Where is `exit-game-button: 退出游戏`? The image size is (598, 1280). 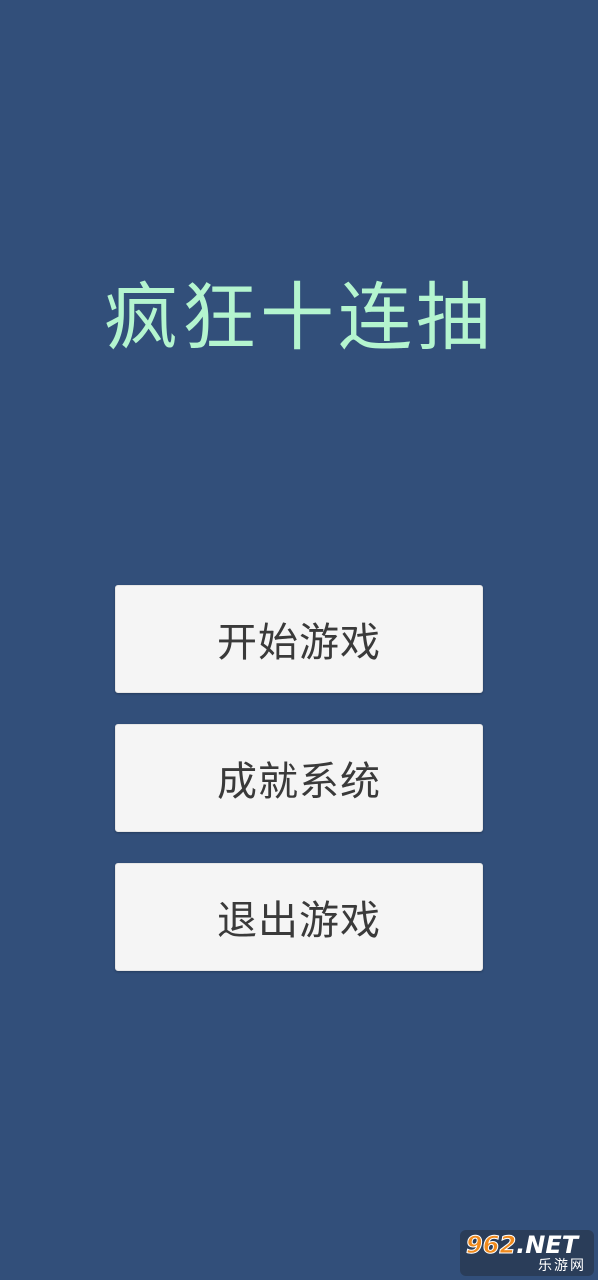
exit-game-button: 退出游戏 is located at coordinates (299, 917).